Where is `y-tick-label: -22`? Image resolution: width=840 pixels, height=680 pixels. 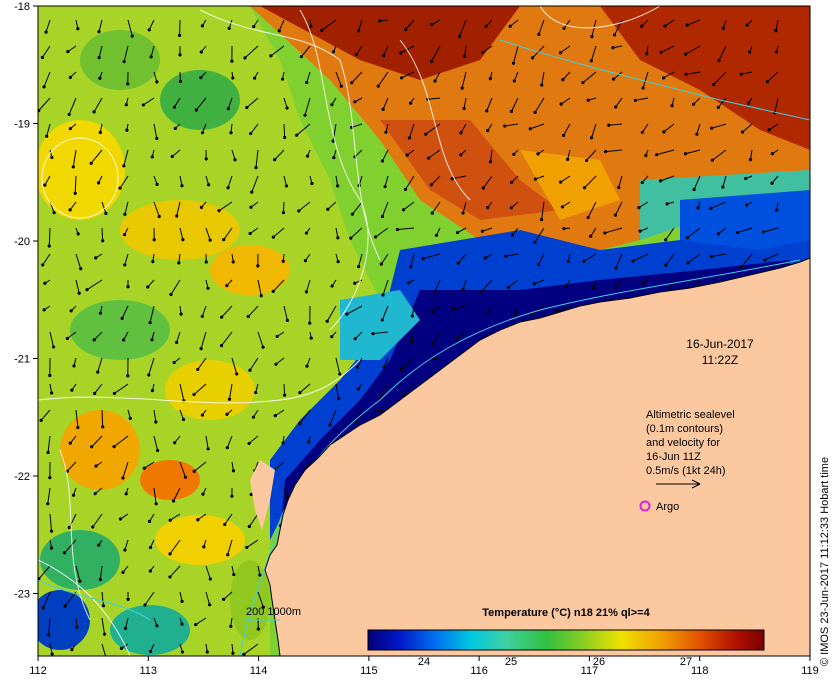
y-tick-label: -22 is located at coordinates (22, 477).